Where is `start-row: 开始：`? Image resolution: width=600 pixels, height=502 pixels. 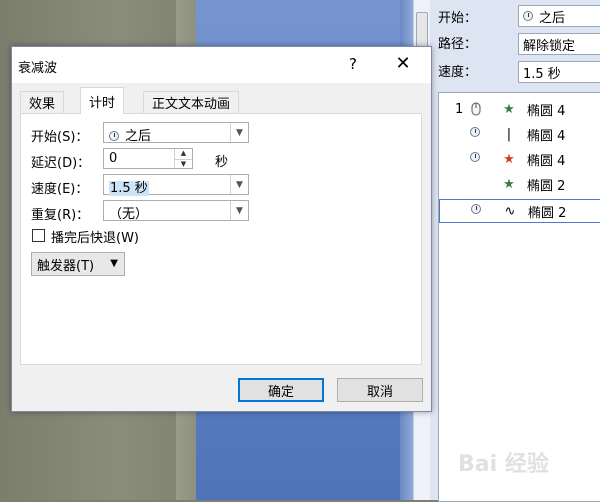
start-row: 开始： is located at coordinates (475, 16).